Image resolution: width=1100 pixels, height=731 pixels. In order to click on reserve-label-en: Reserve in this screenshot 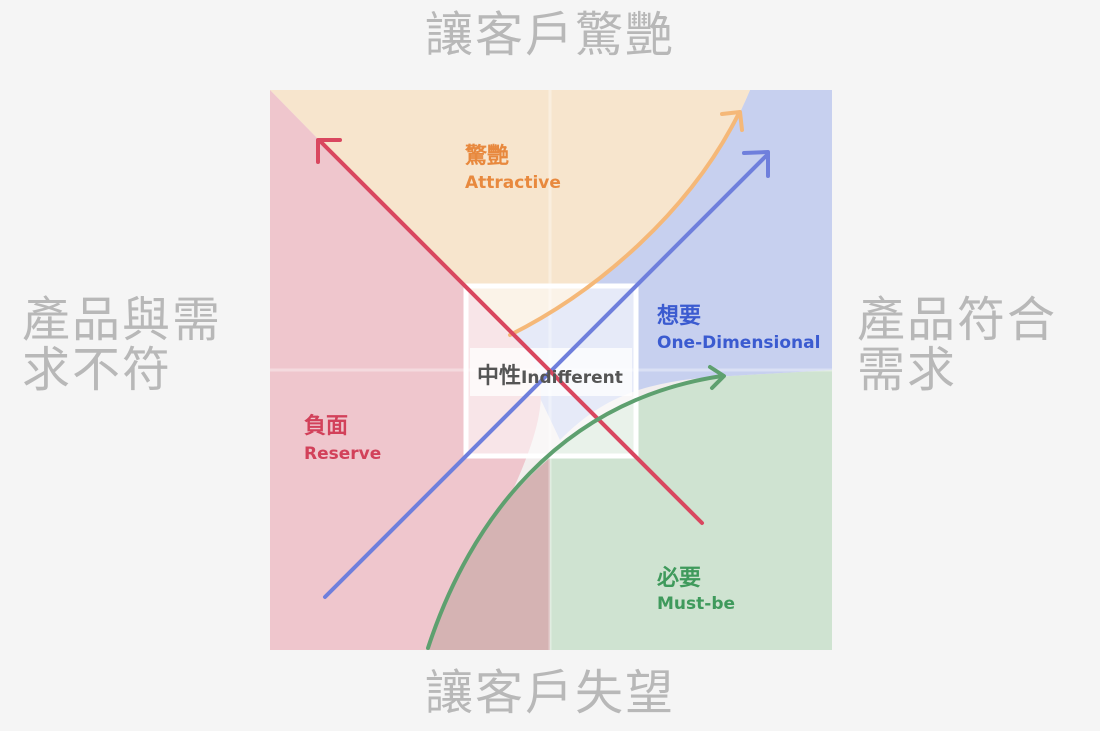, I will do `click(342, 454)`.